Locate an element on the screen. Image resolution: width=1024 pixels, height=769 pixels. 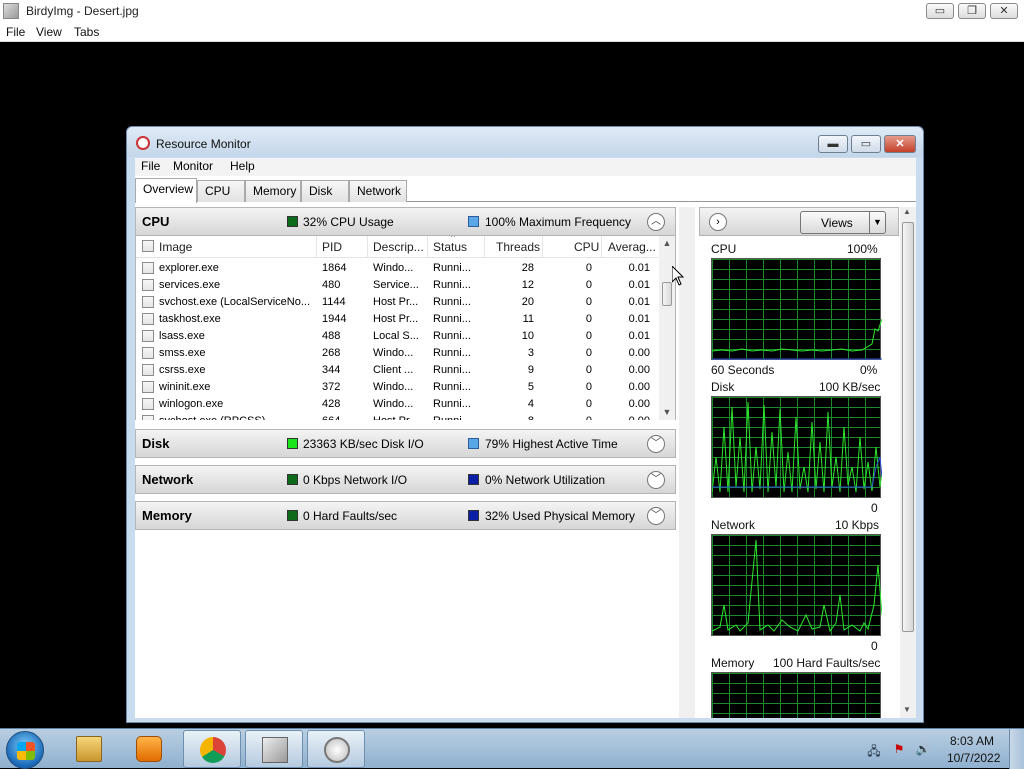
views-dropdown-arrow-icon: ▼ is located at coordinates (877, 222).